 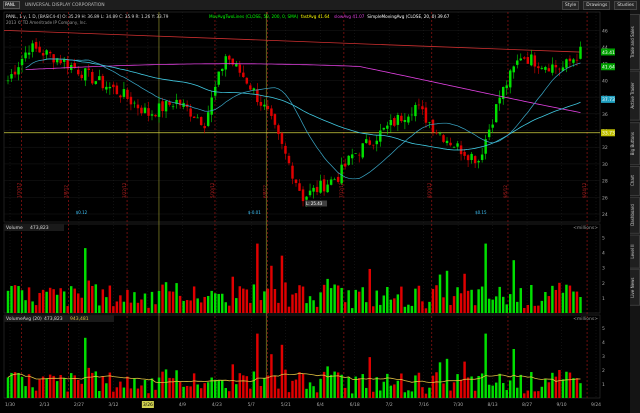 I want to click on price-tick-label: 32, so click(x=605, y=148).